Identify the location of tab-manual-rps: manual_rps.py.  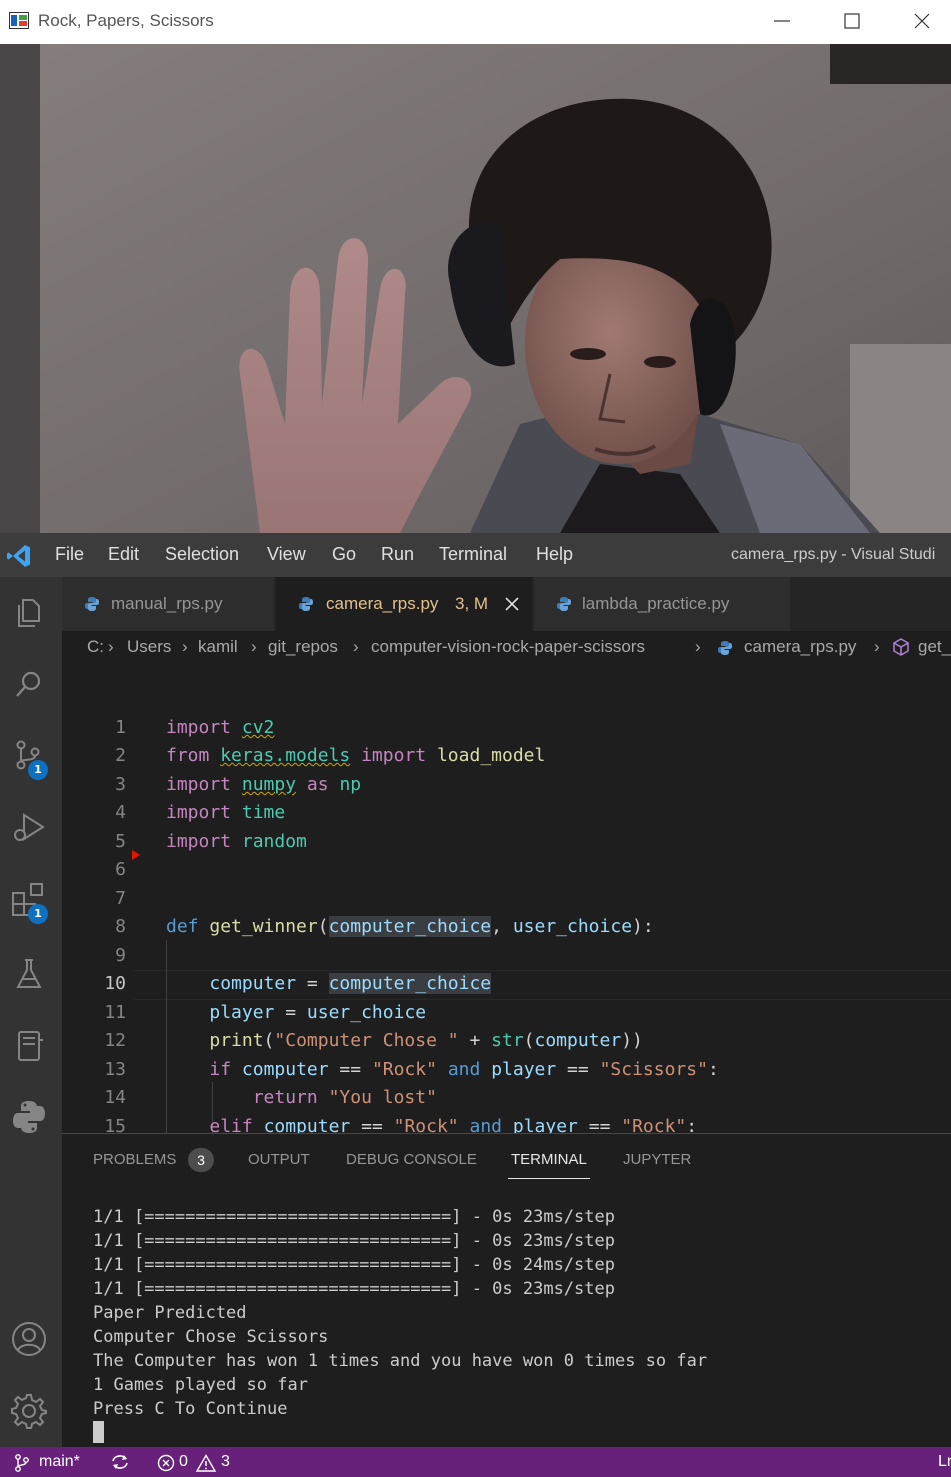
(168, 604).